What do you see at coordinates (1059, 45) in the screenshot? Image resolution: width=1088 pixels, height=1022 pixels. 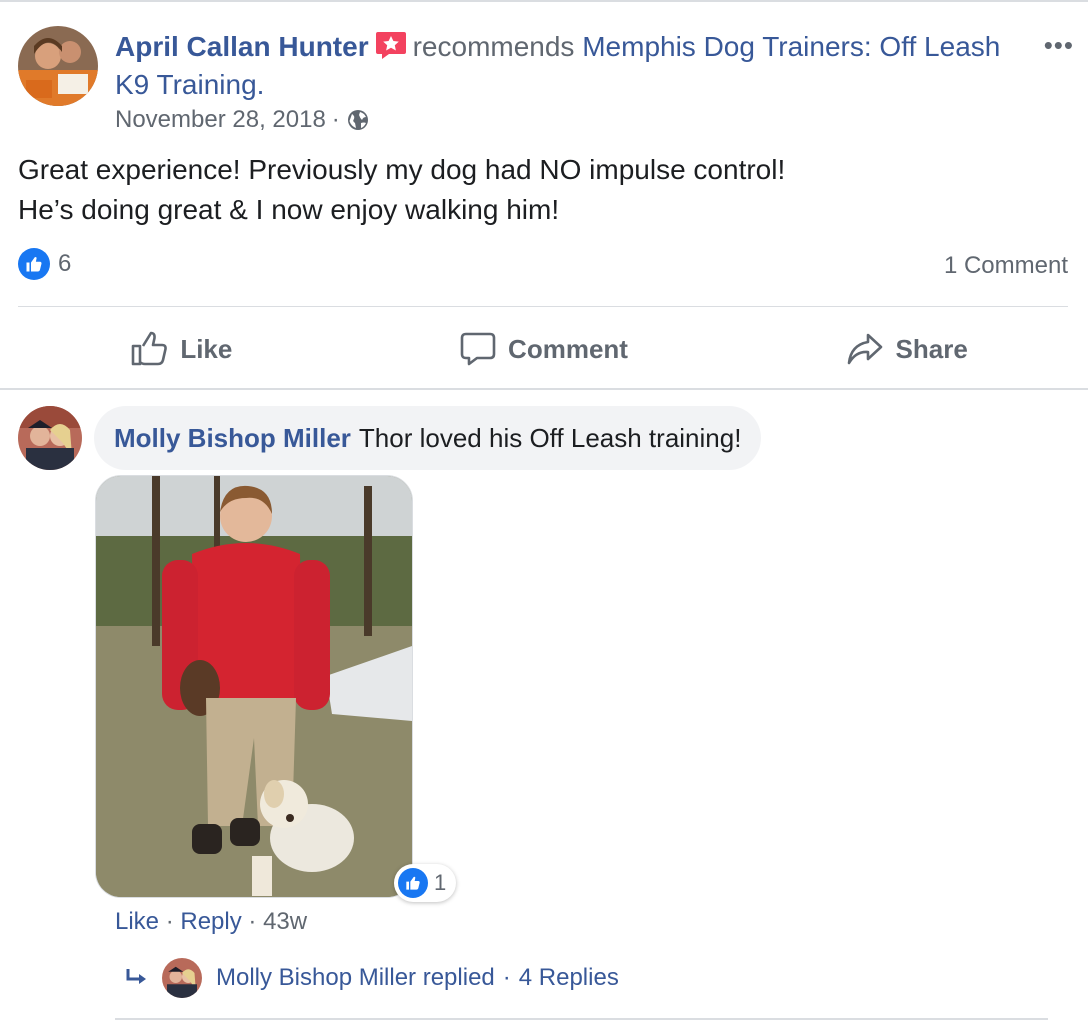 I see `more-dots-icon: •••` at bounding box center [1059, 45].